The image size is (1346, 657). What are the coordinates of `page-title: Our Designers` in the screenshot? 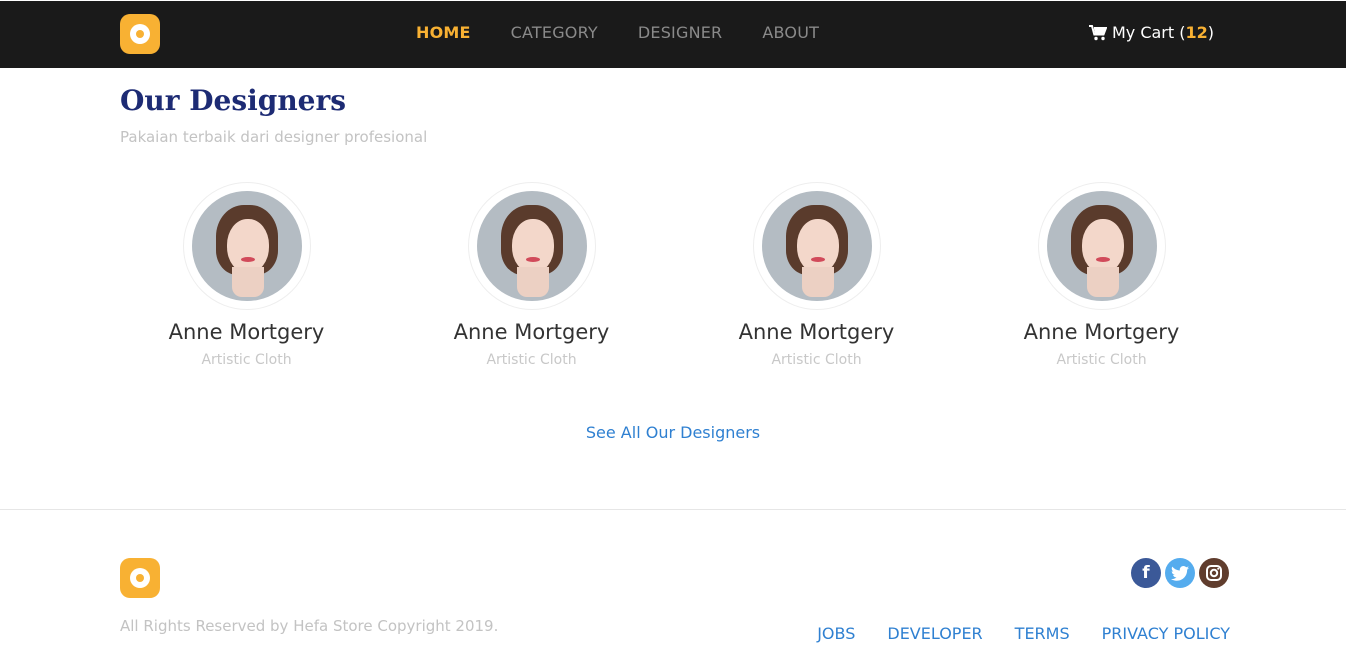 It's located at (233, 100).